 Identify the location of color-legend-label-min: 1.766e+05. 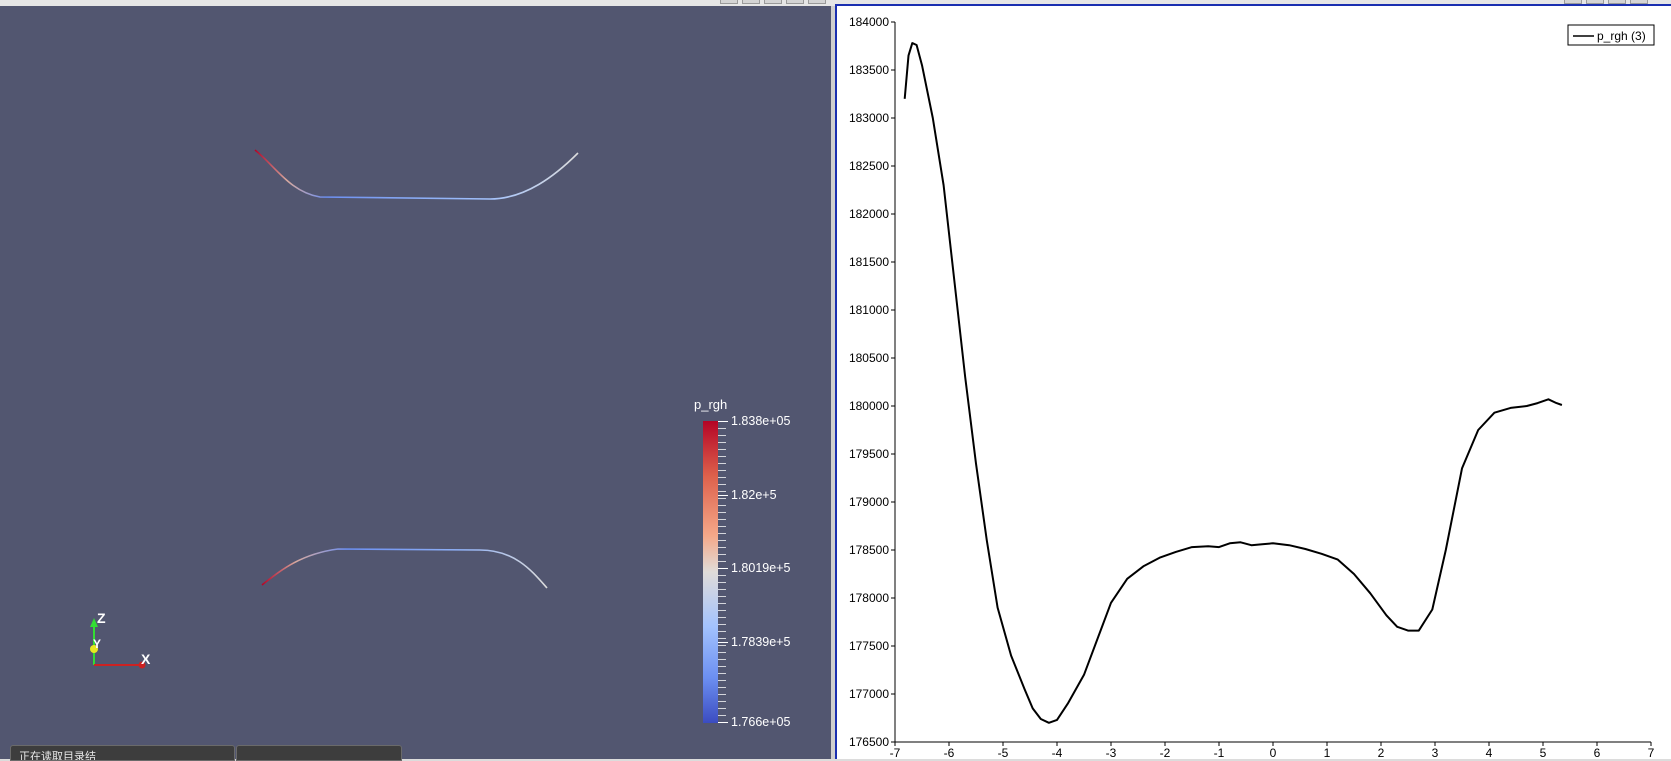
(761, 722).